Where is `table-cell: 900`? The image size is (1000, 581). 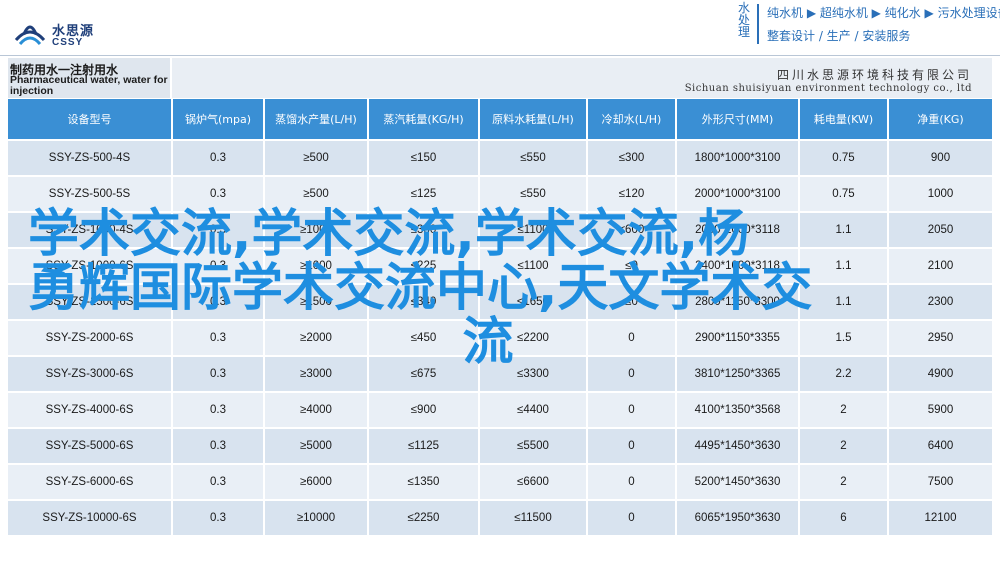
table-cell: 900 is located at coordinates (940, 158).